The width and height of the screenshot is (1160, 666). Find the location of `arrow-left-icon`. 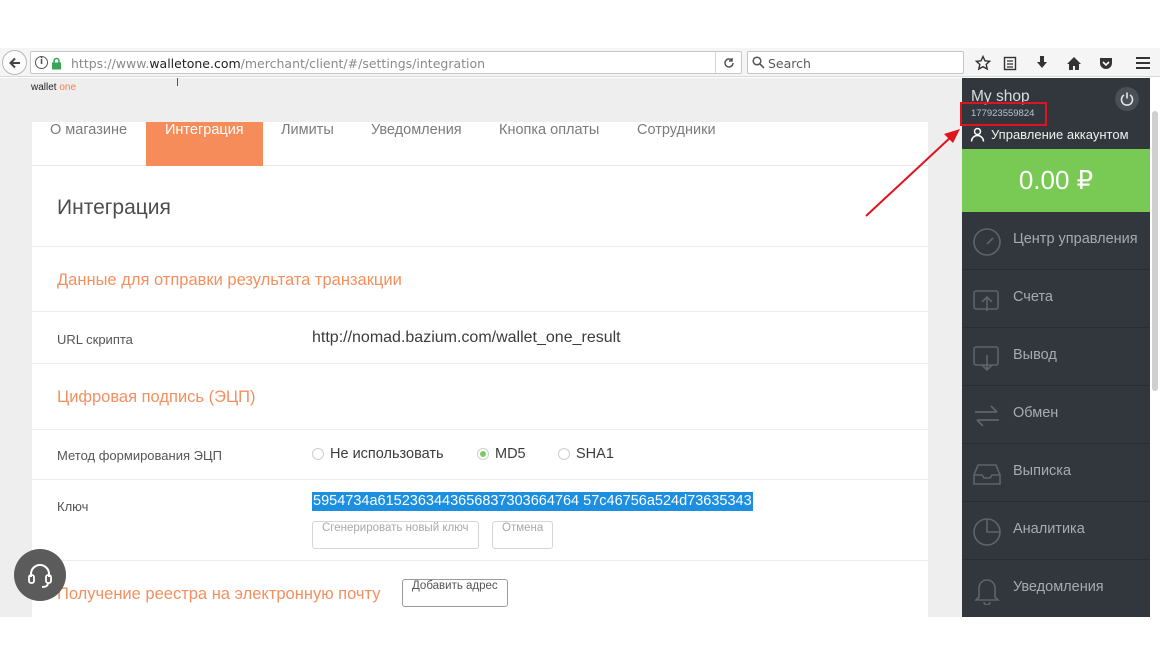

arrow-left-icon is located at coordinates (14, 62).